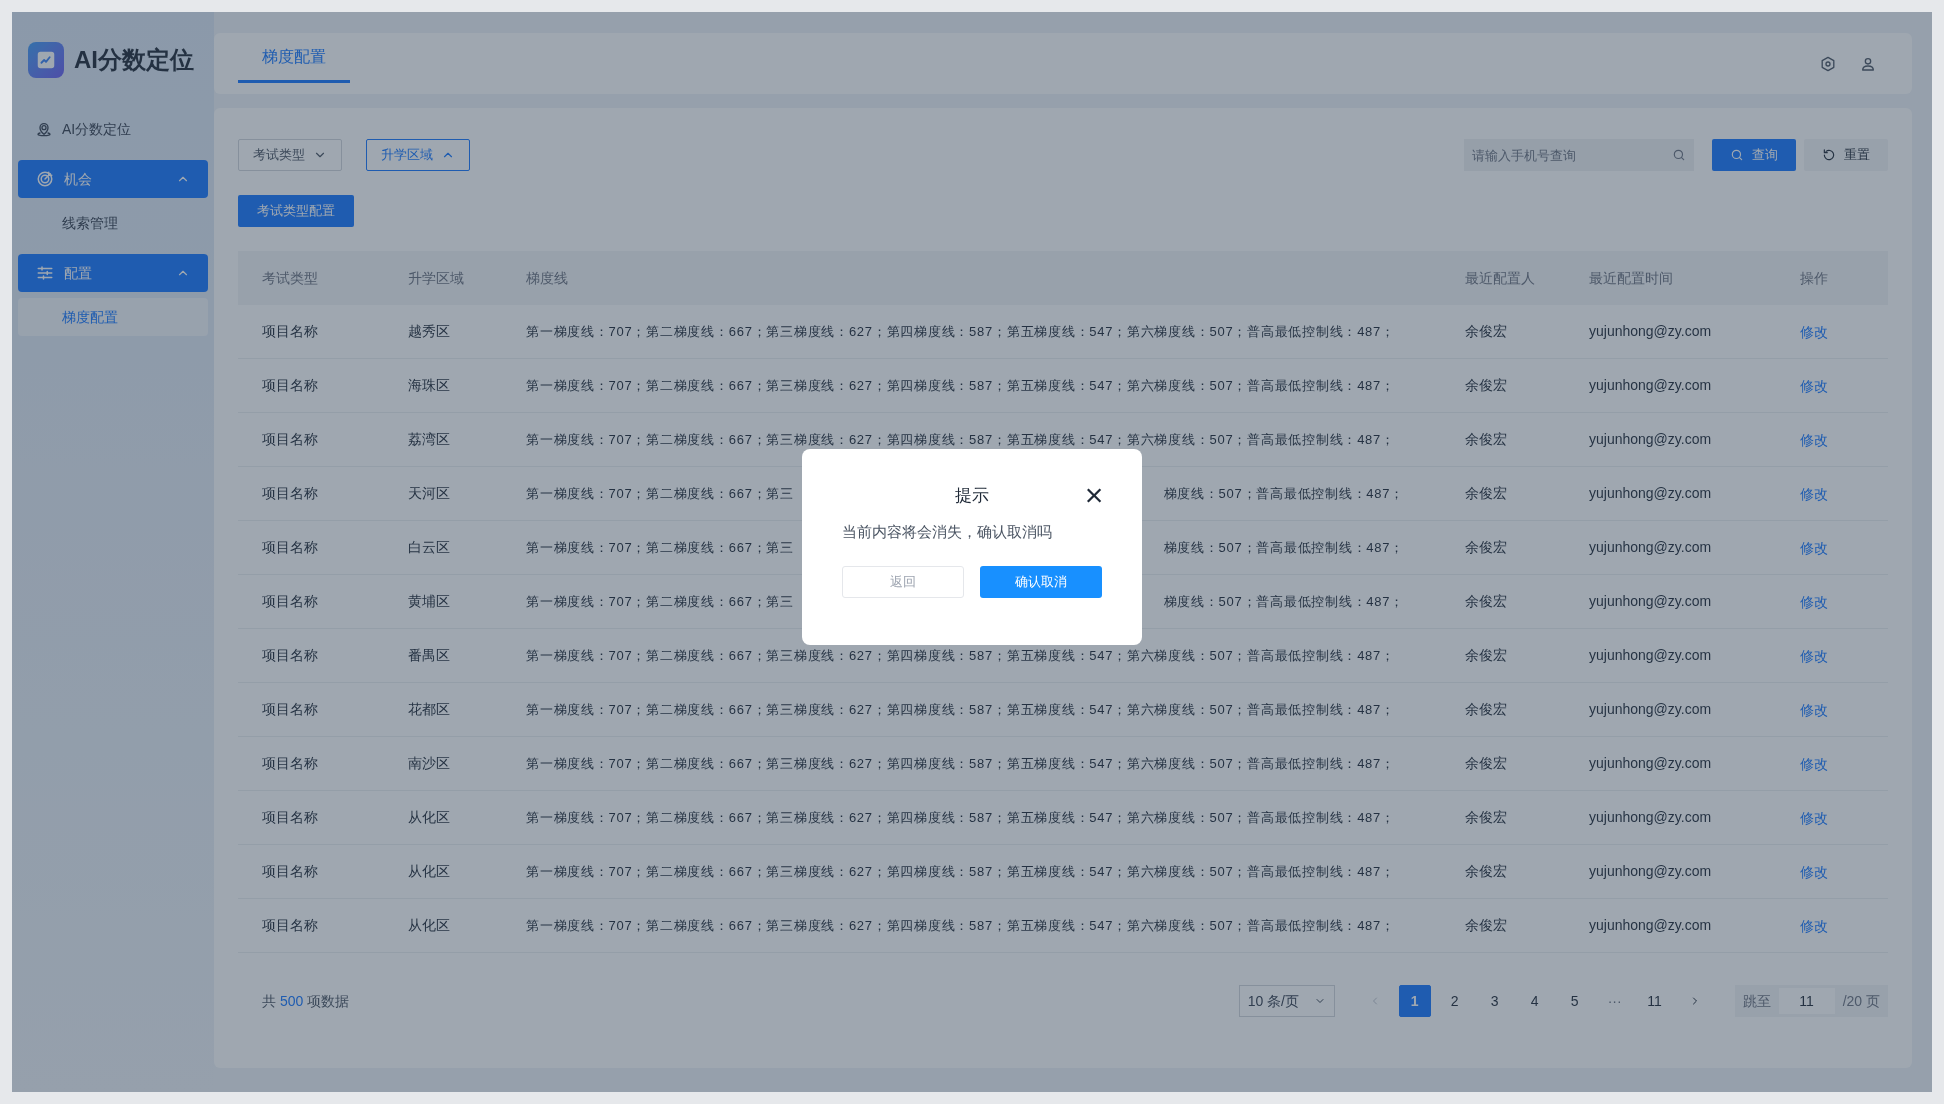  Describe the element at coordinates (1846, 155) in the screenshot. I see `reset-button: 重置` at that location.